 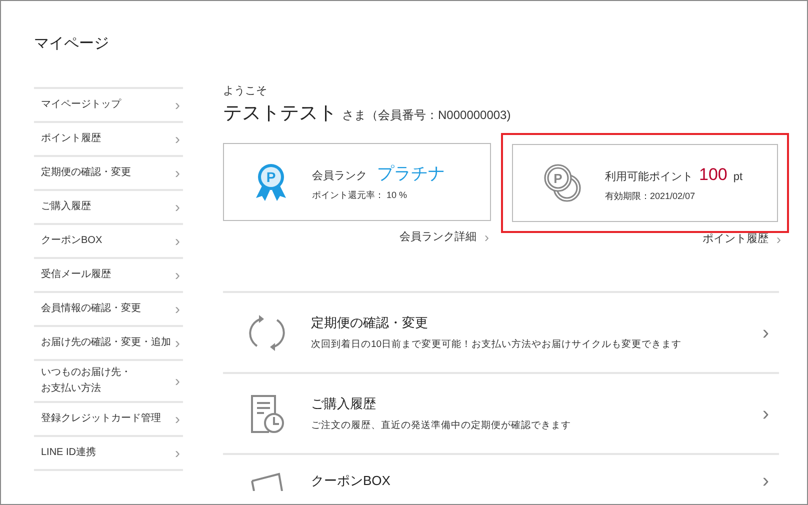 What do you see at coordinates (108, 420) in the screenshot?
I see `sidebar-item: 登録クレジットカード管理 ›` at bounding box center [108, 420].